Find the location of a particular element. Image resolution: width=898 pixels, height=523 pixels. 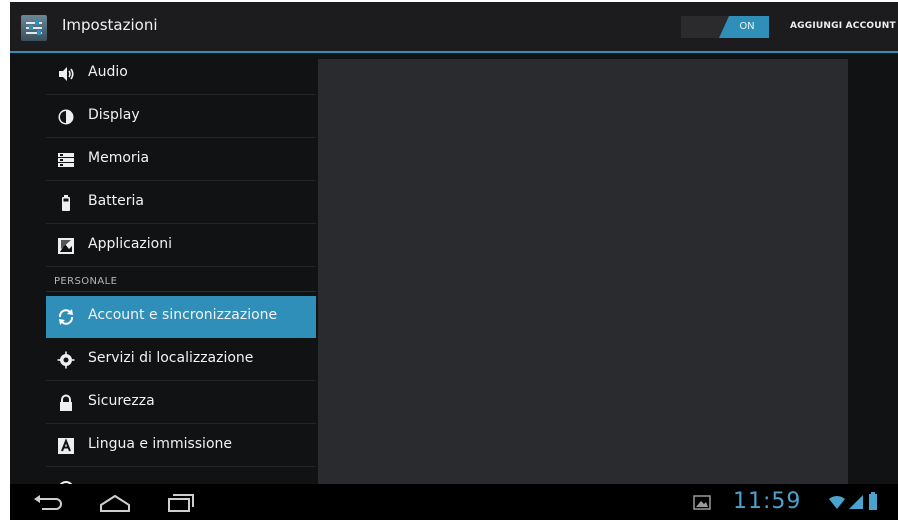

settings-item-label: Memoria is located at coordinates (119, 158).